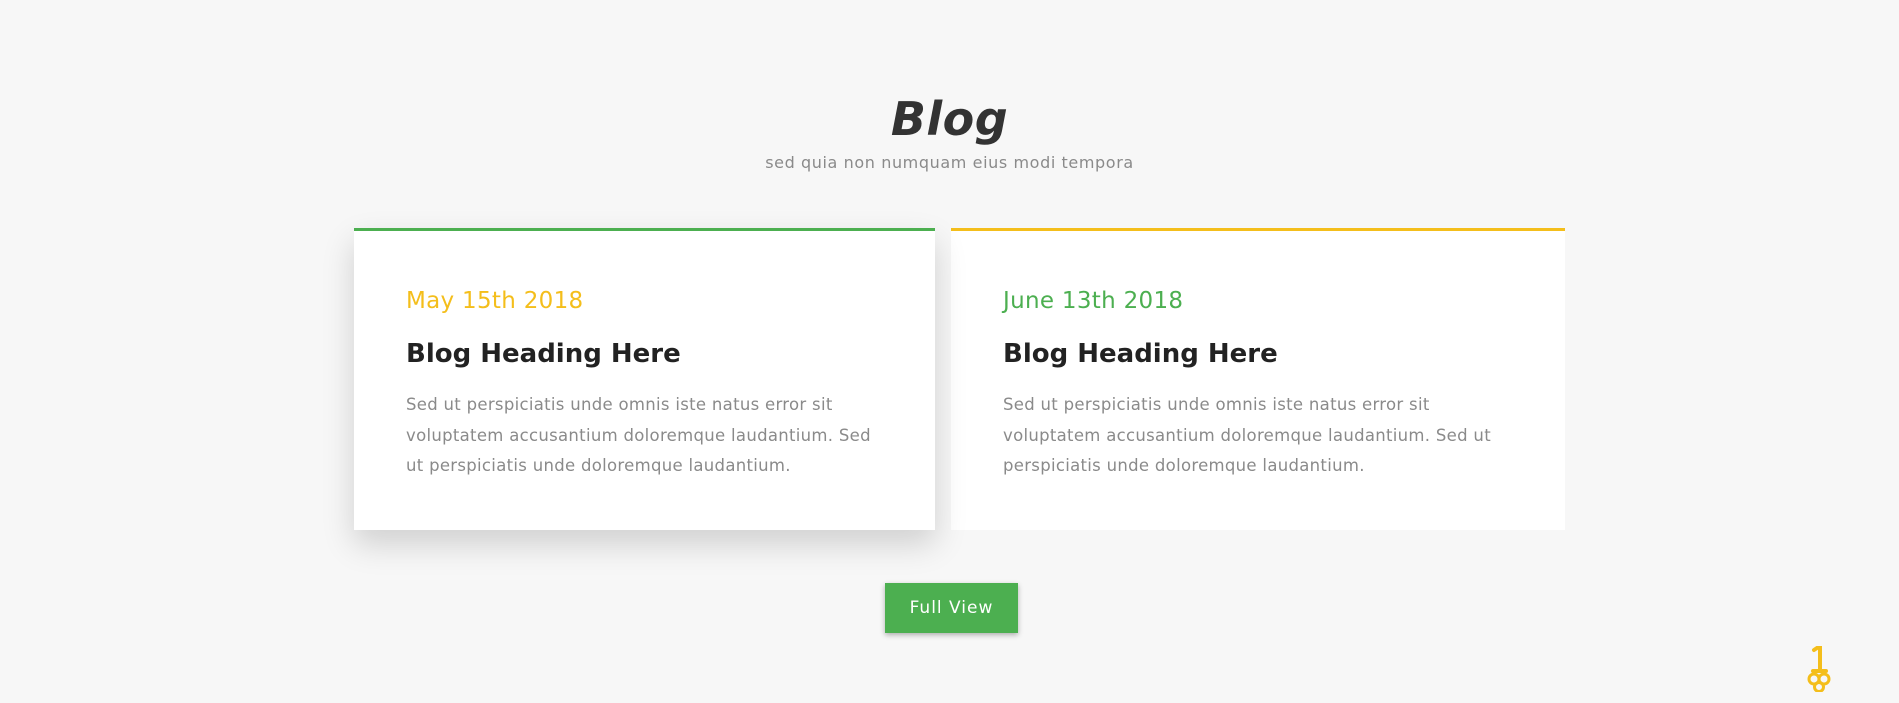 This screenshot has height=703, width=1899. What do you see at coordinates (1093, 301) in the screenshot?
I see `blog-card-date: June 13th 2018` at bounding box center [1093, 301].